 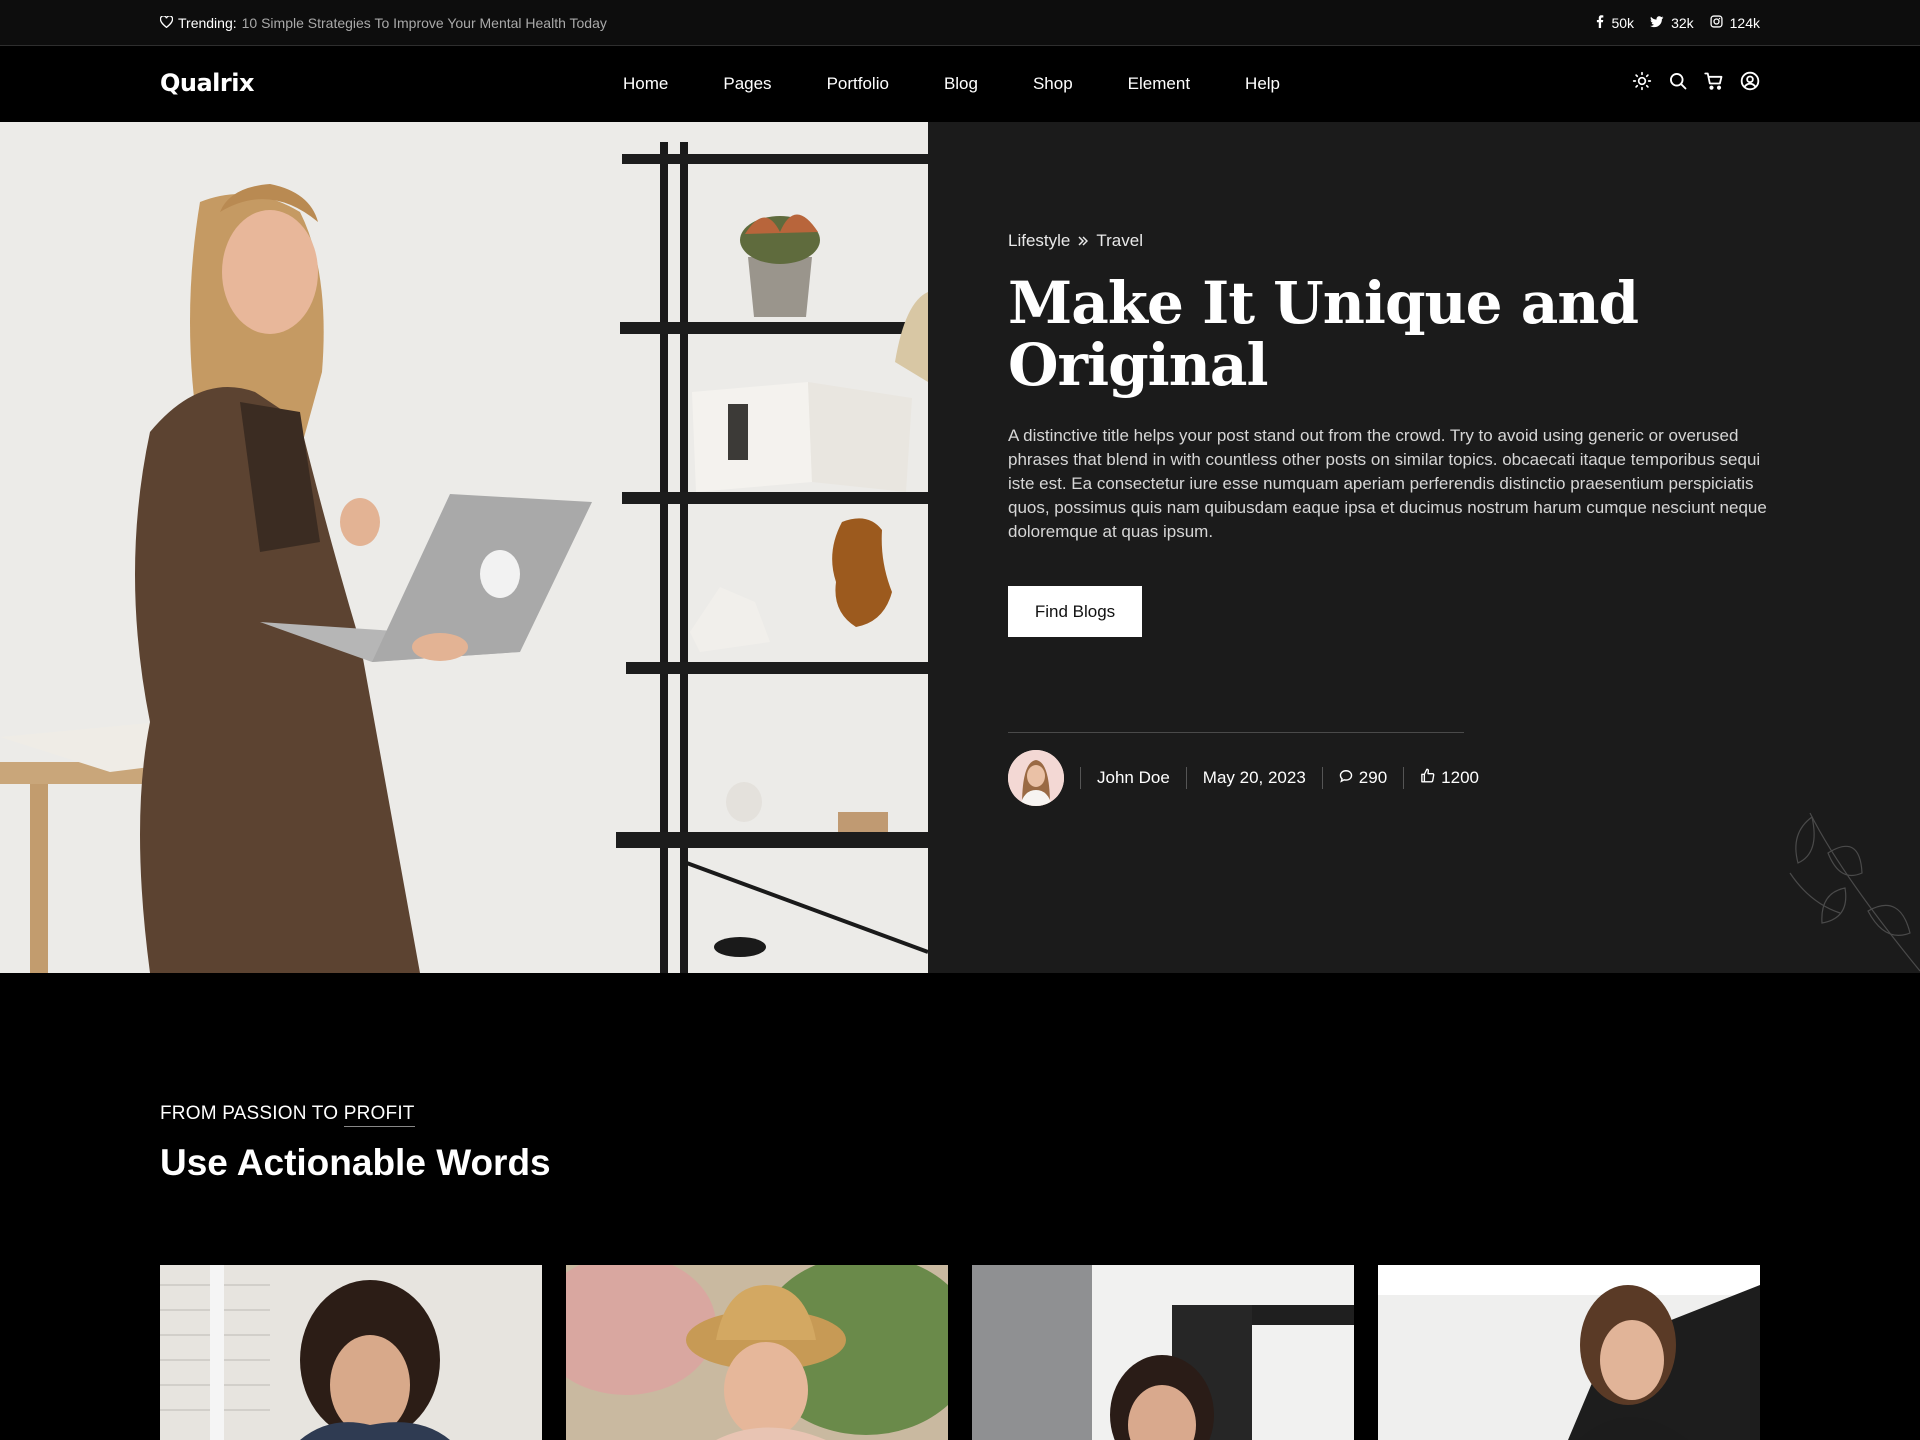 I want to click on comment-icon, so click(x=1346, y=778).